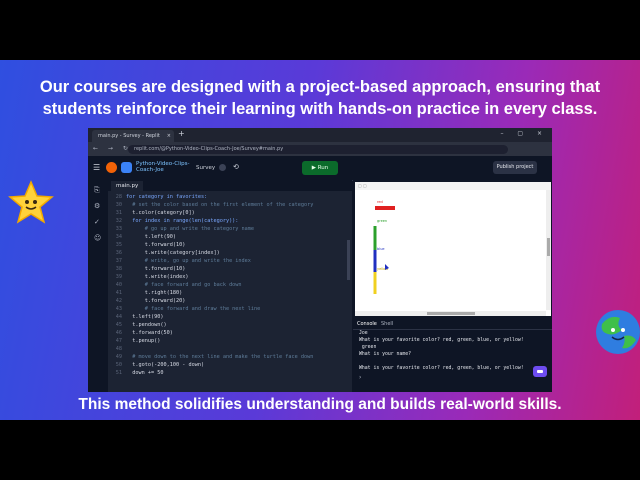  I want to click on code-text: # face forward and go back down, so click(184, 285).